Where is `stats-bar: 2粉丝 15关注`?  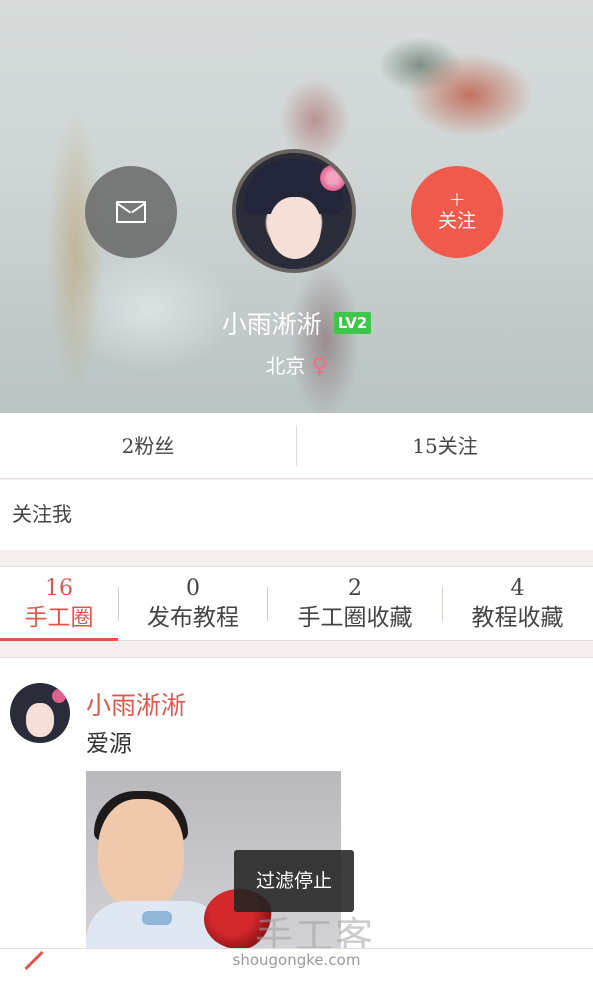
stats-bar: 2粉丝 15关注 is located at coordinates (296, 446).